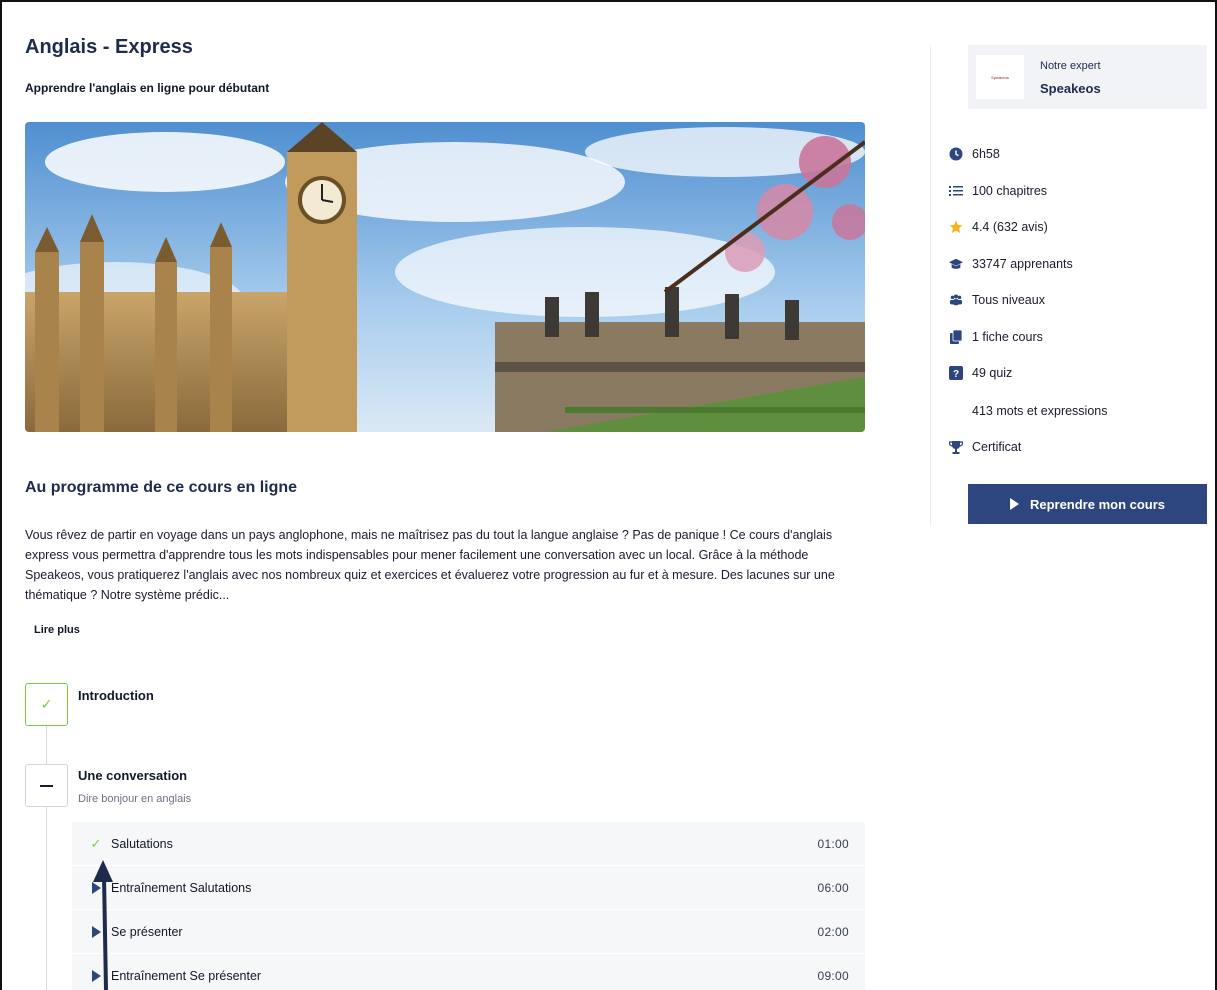 Image resolution: width=1217 pixels, height=990 pixels. I want to click on stat-rating: 4.4 (632 avis), so click(998, 227).